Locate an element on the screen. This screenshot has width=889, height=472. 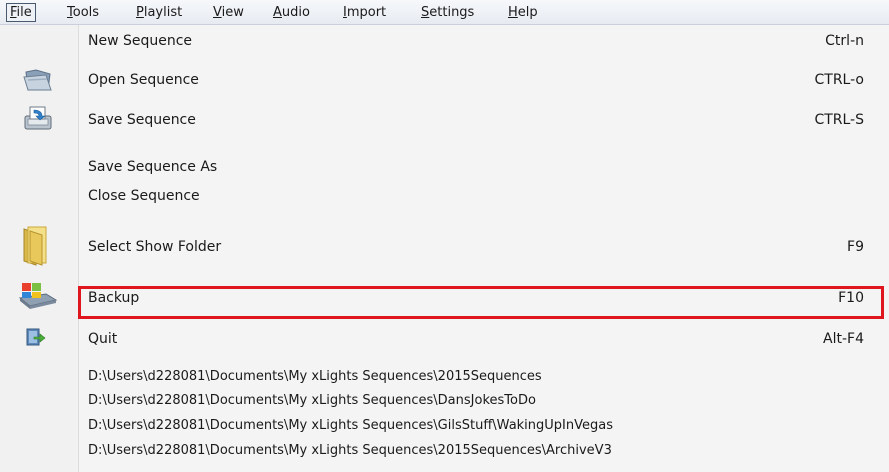
menu-settings: Settings is located at coordinates (447, 12).